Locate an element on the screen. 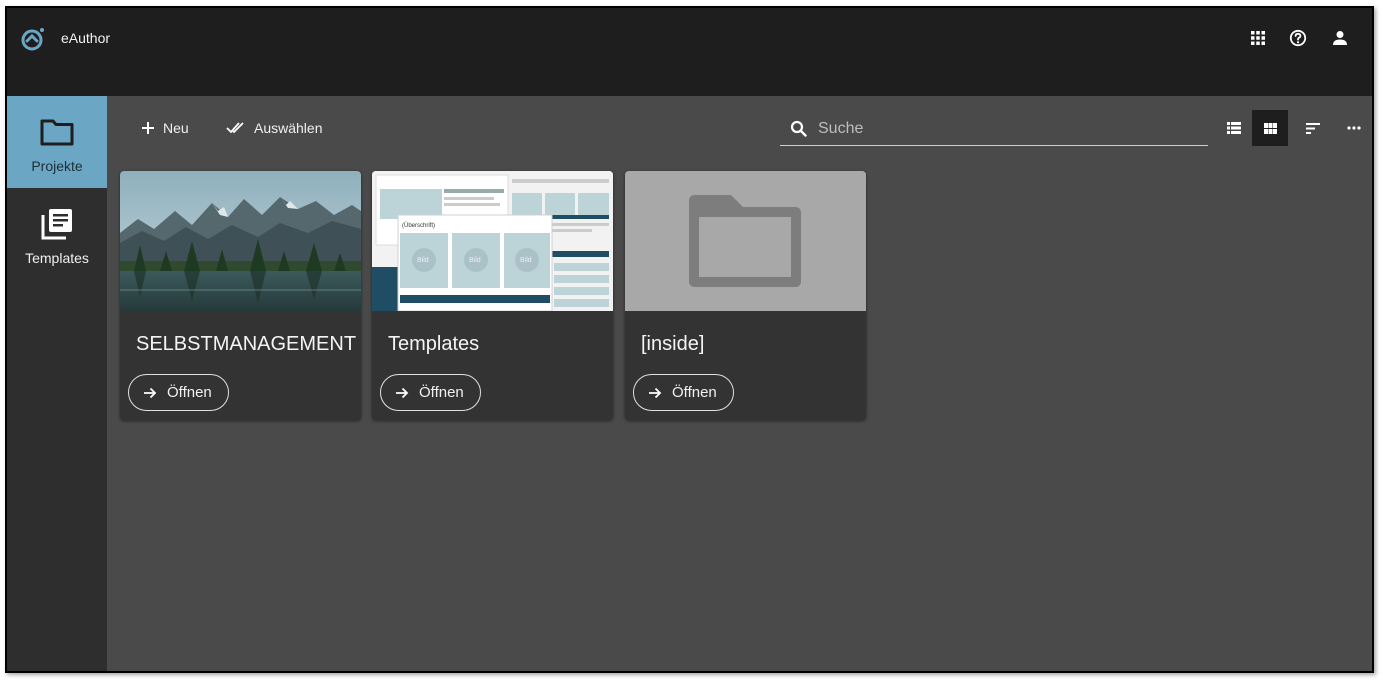 Image resolution: width=1383 pixels, height=683 pixels. more-options-button is located at coordinates (1354, 128).